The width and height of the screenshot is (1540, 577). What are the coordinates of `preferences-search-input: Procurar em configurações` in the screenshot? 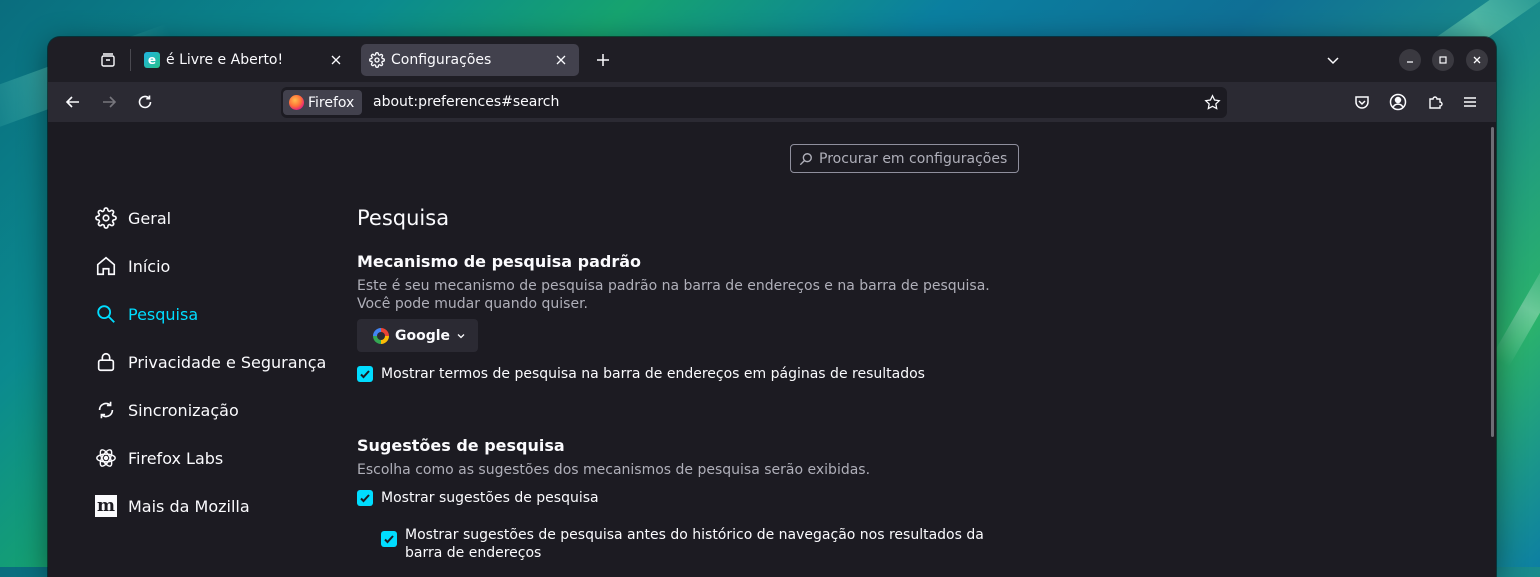 It's located at (904, 158).